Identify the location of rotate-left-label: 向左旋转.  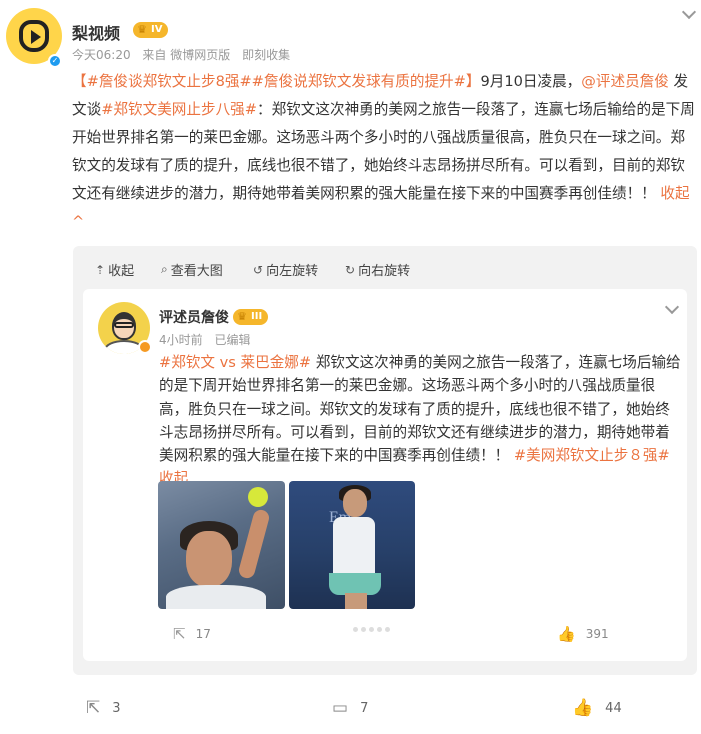
(292, 271).